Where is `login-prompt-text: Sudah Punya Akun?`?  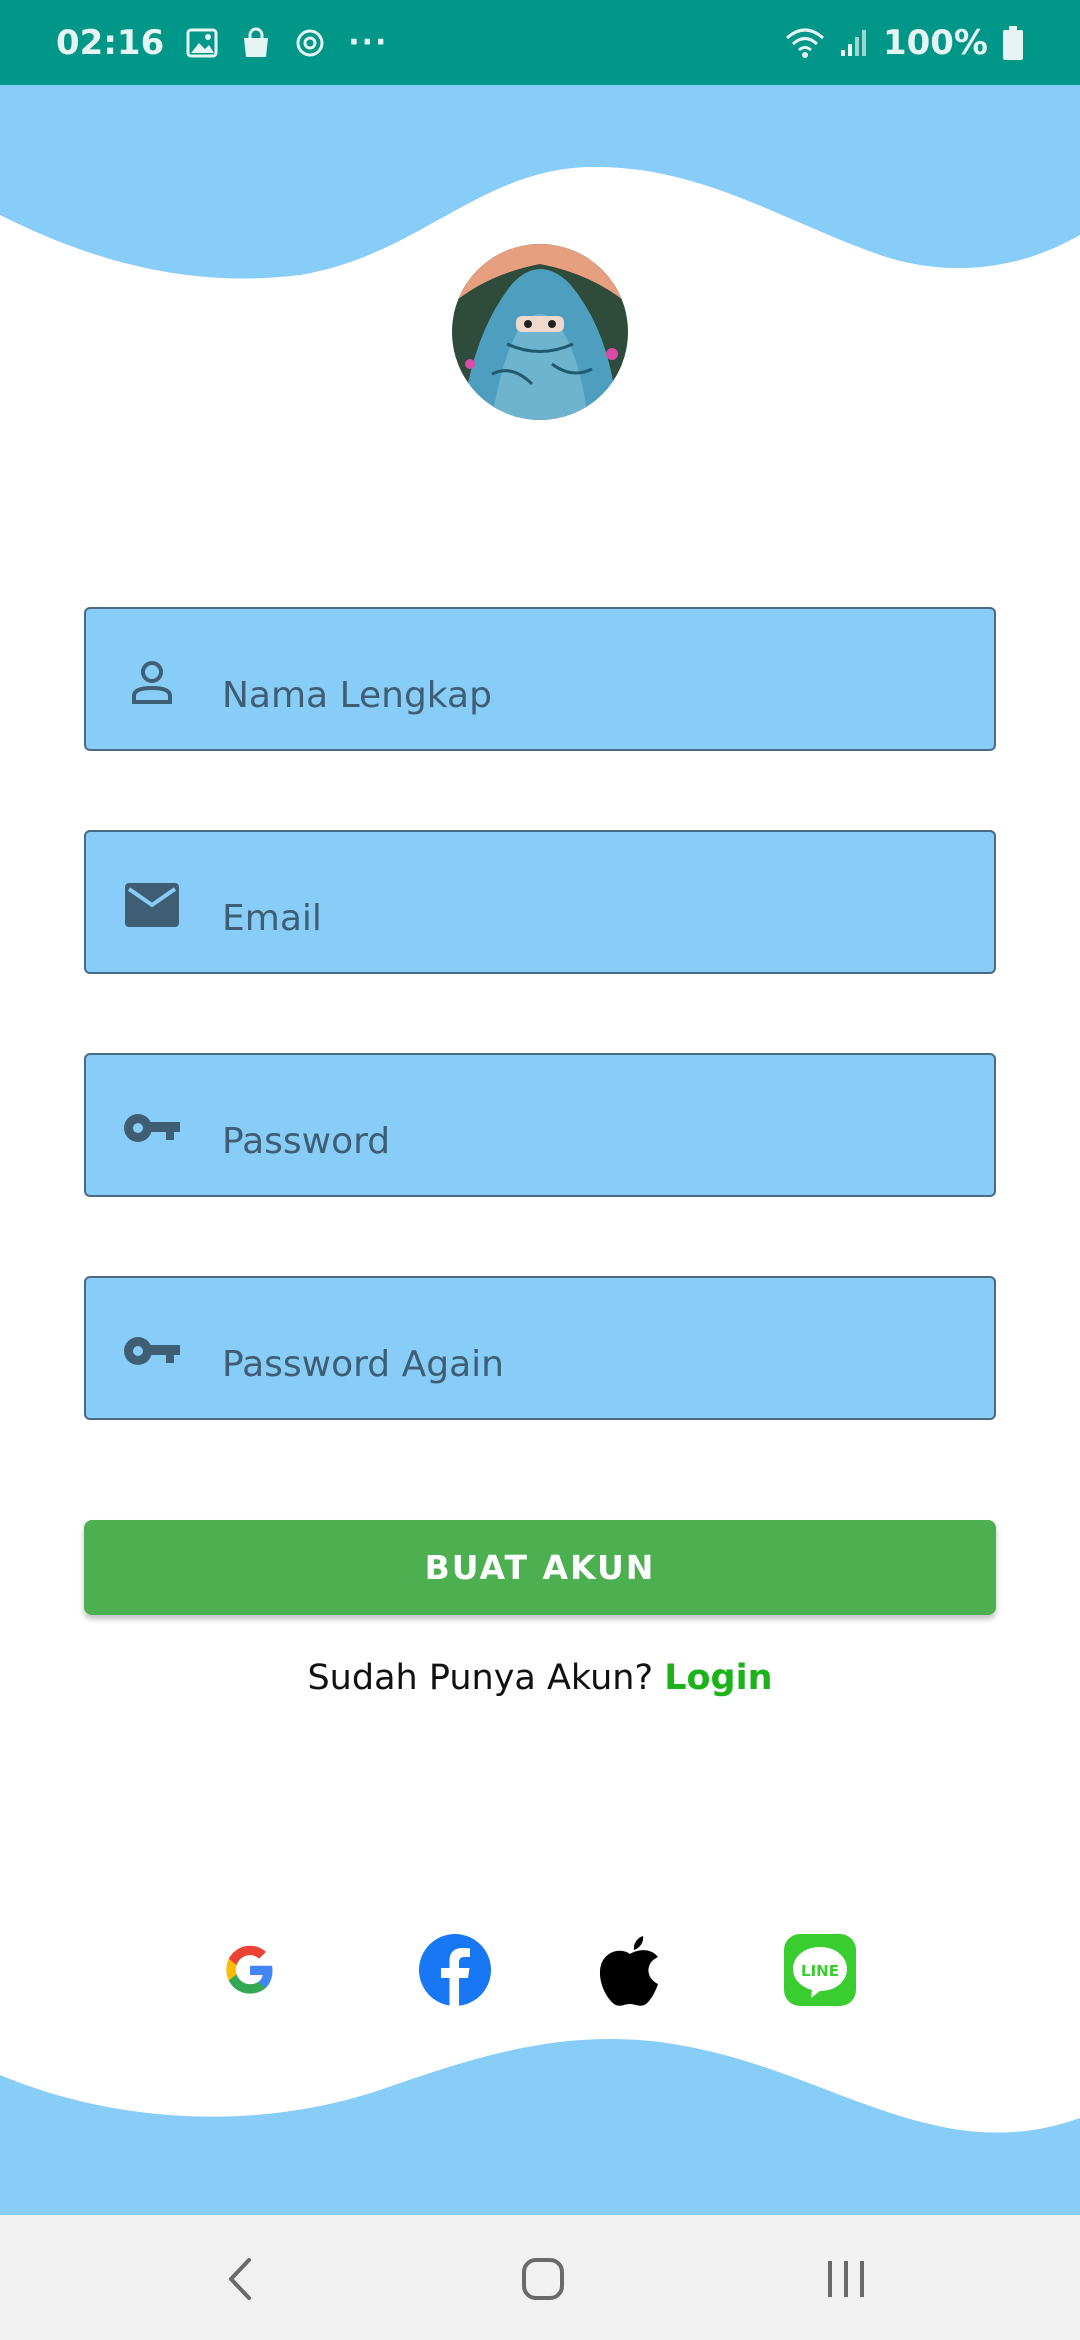 login-prompt-text: Sudah Punya Akun? is located at coordinates (486, 1678).